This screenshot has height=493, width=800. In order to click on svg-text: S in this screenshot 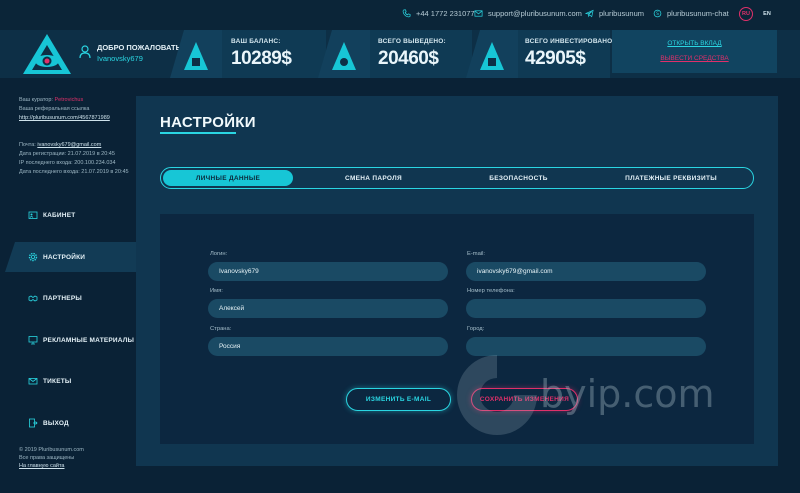, I will do `click(657, 14)`.